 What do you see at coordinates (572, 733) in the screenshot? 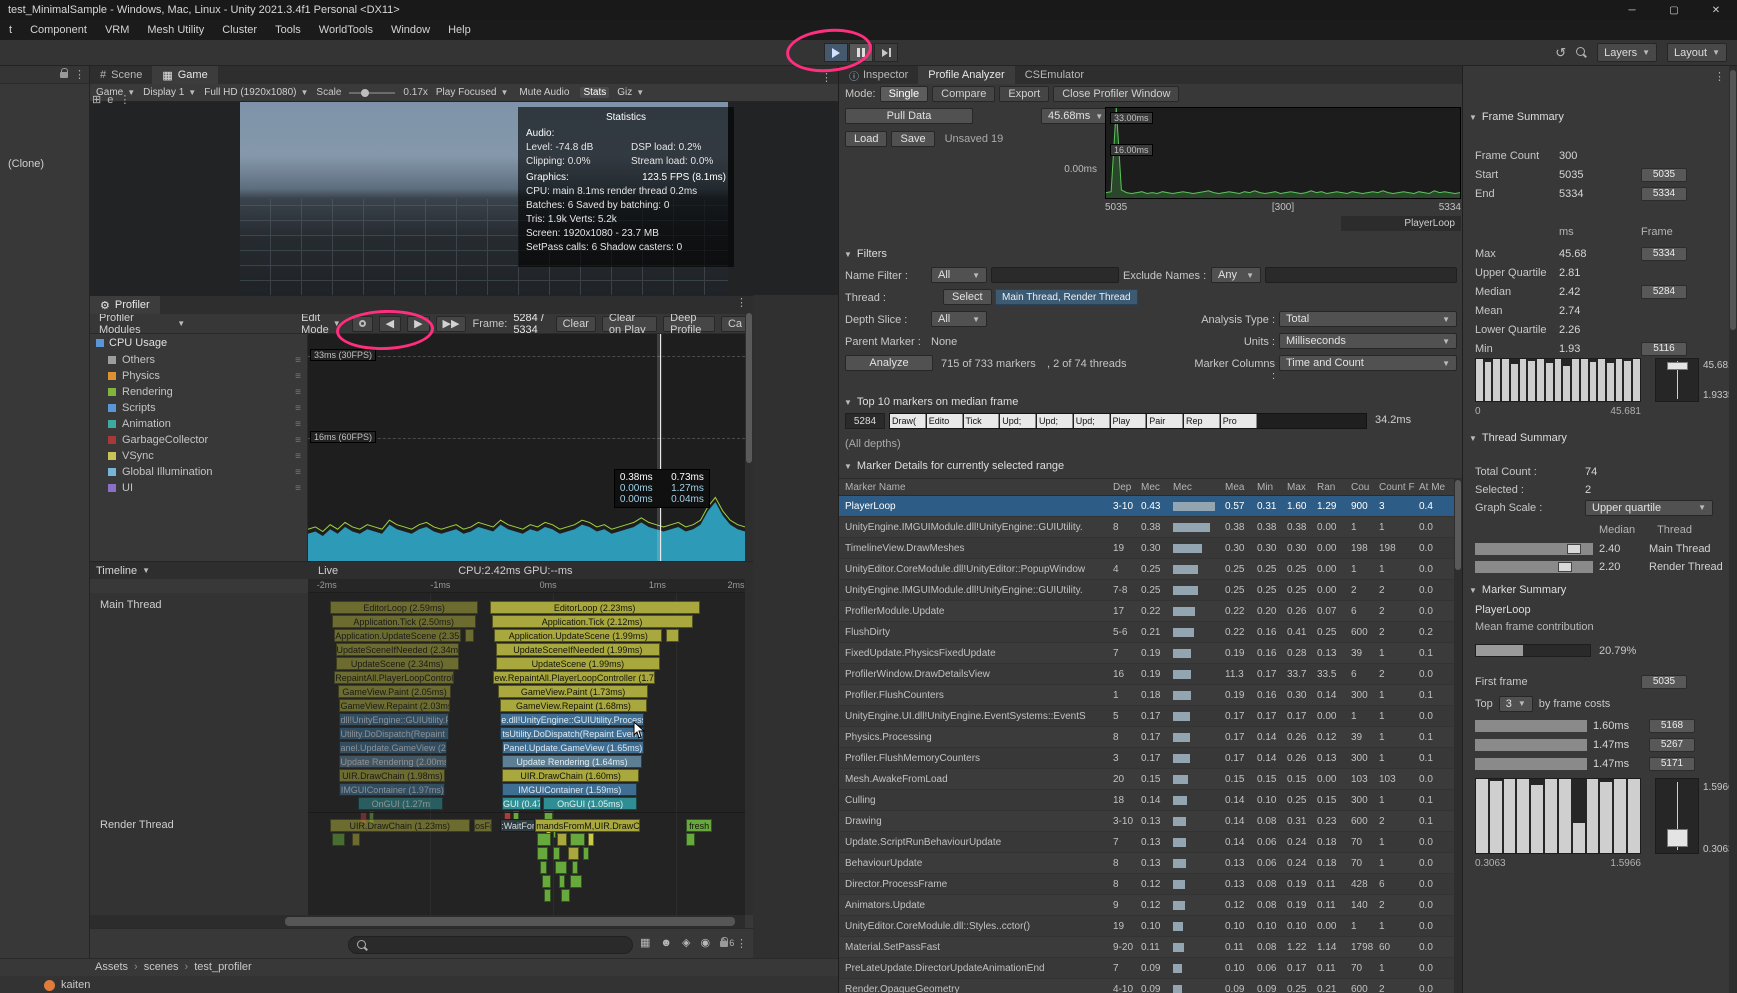
I see `timeline-span: tsUtility.DoDispatch(Repaint Event)` at bounding box center [572, 733].